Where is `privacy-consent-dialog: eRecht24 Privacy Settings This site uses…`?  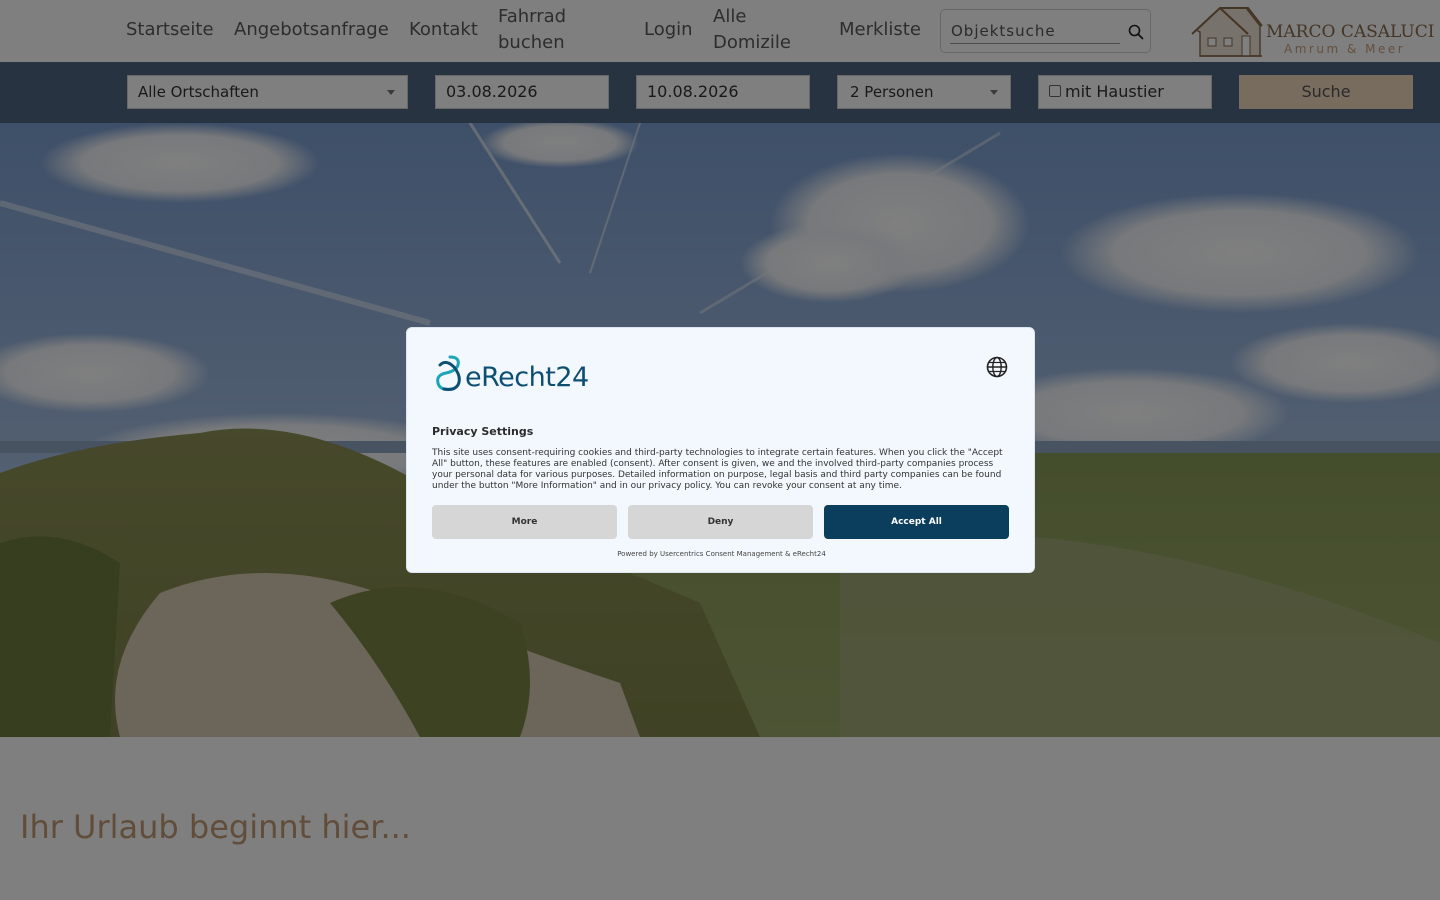
privacy-consent-dialog: eRecht24 Privacy Settings This site uses… is located at coordinates (720, 450).